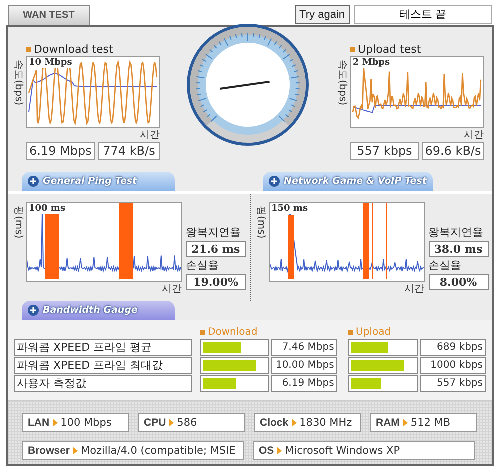 This screenshot has height=471, width=500. What do you see at coordinates (374, 332) in the screenshot?
I see `column-header: Upload` at bounding box center [374, 332].